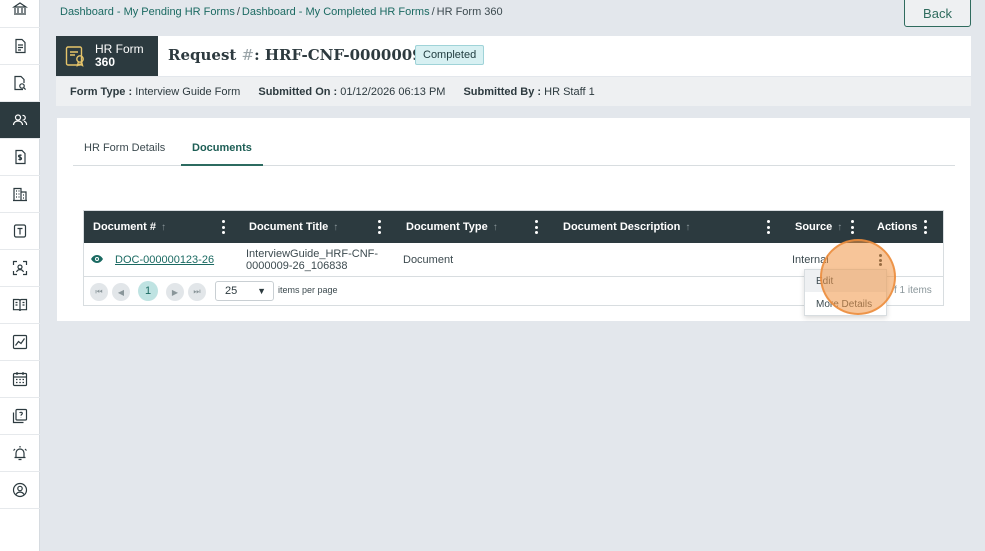 The width and height of the screenshot is (985, 551). What do you see at coordinates (20, 305) in the screenshot?
I see `sidebar-item-library` at bounding box center [20, 305].